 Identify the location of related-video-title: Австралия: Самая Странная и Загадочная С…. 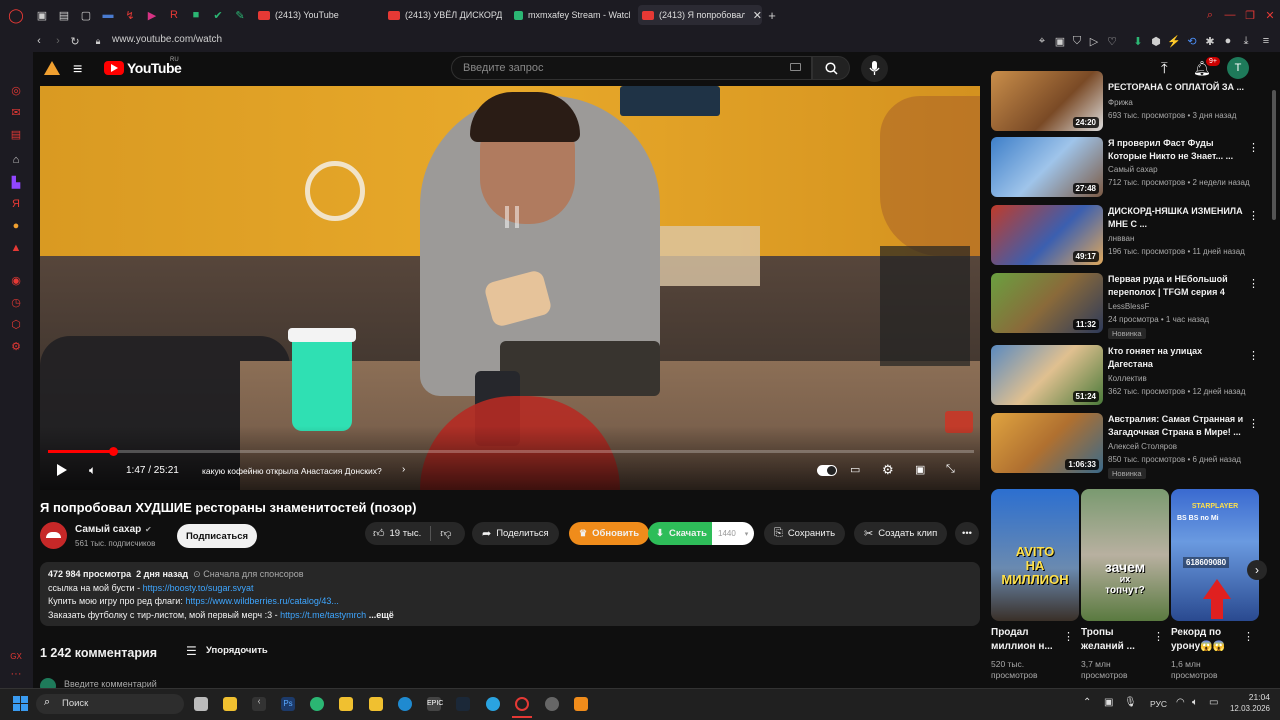
(1178, 425).